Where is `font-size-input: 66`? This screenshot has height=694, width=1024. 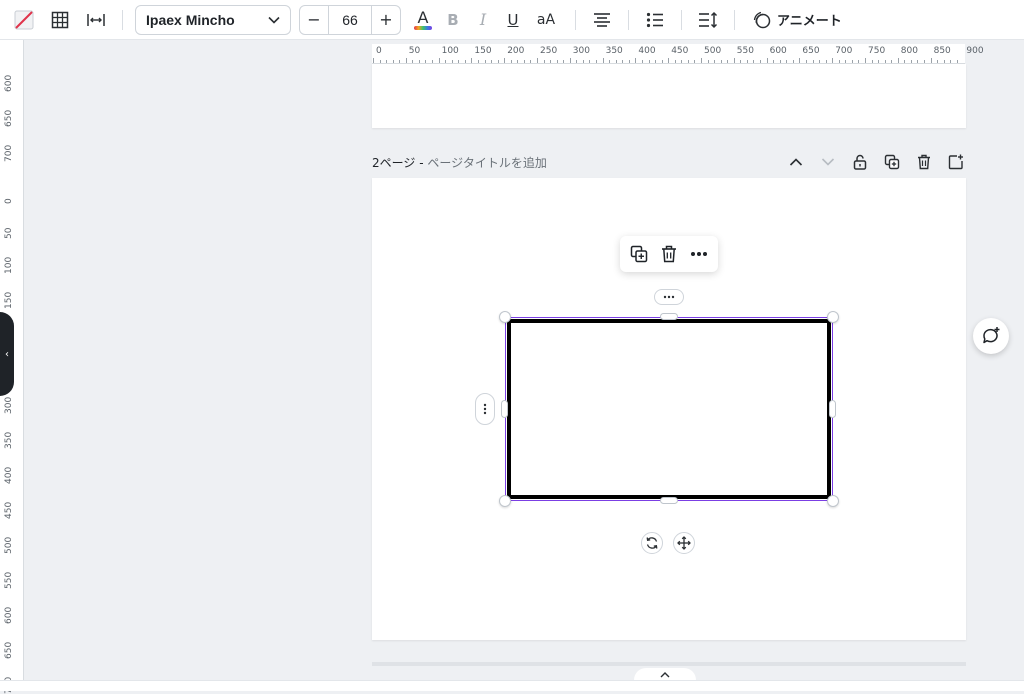 font-size-input: 66 is located at coordinates (350, 19).